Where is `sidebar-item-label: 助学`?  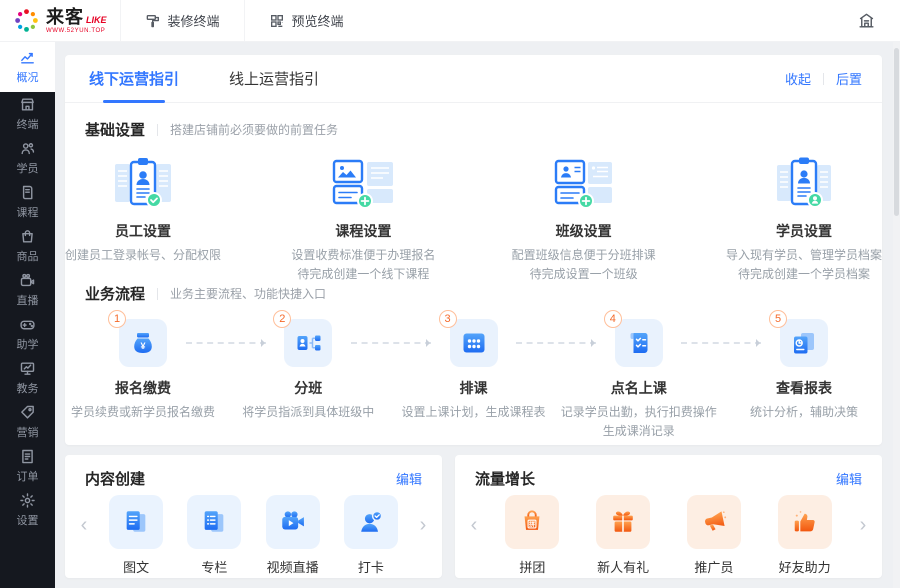
sidebar-item-label: 助学 is located at coordinates (27, 345).